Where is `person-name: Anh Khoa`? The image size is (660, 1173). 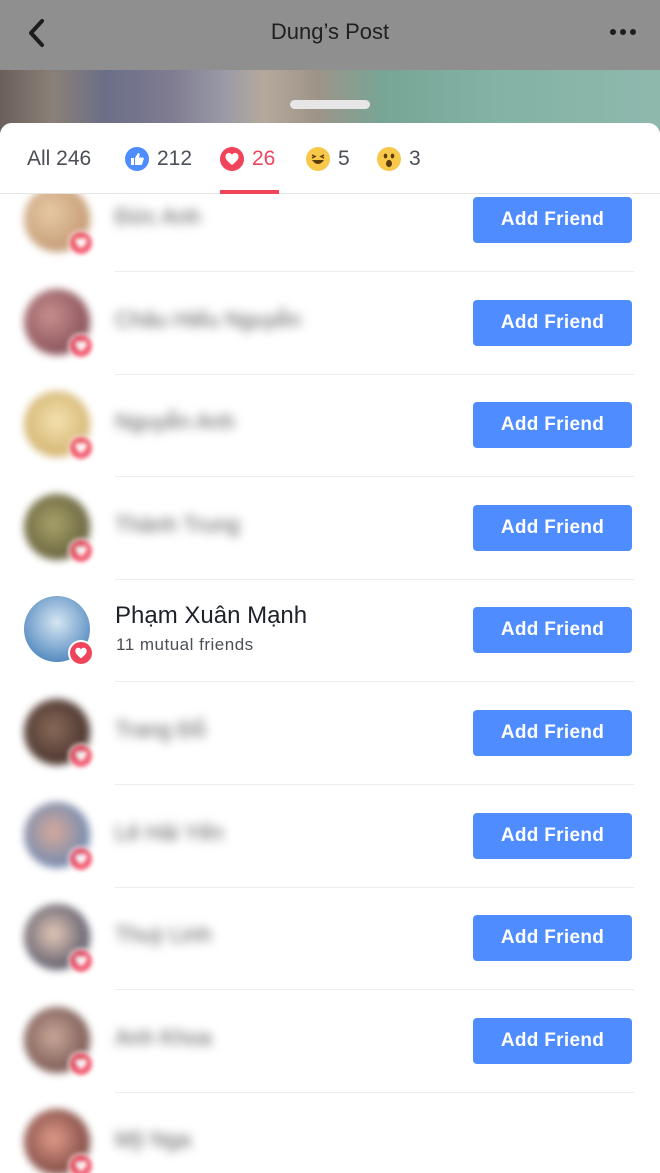 person-name: Anh Khoa is located at coordinates (163, 1038).